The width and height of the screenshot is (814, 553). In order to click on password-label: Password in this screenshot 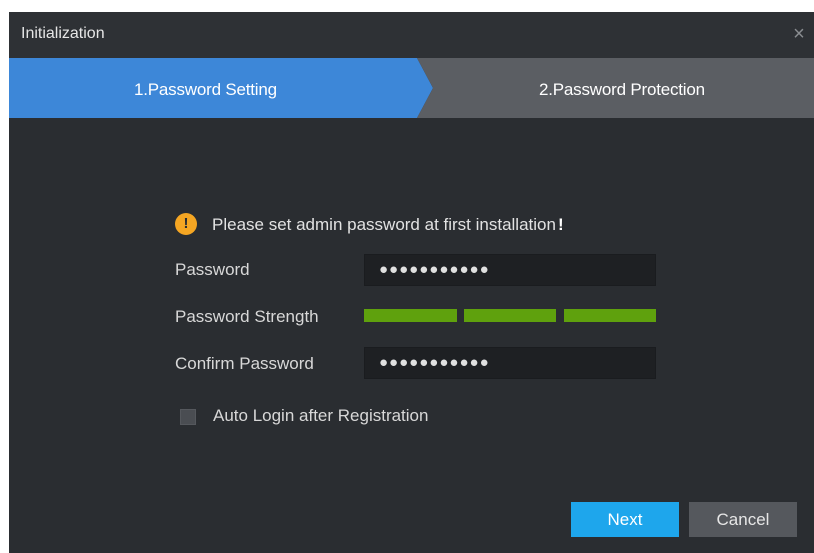, I will do `click(212, 269)`.